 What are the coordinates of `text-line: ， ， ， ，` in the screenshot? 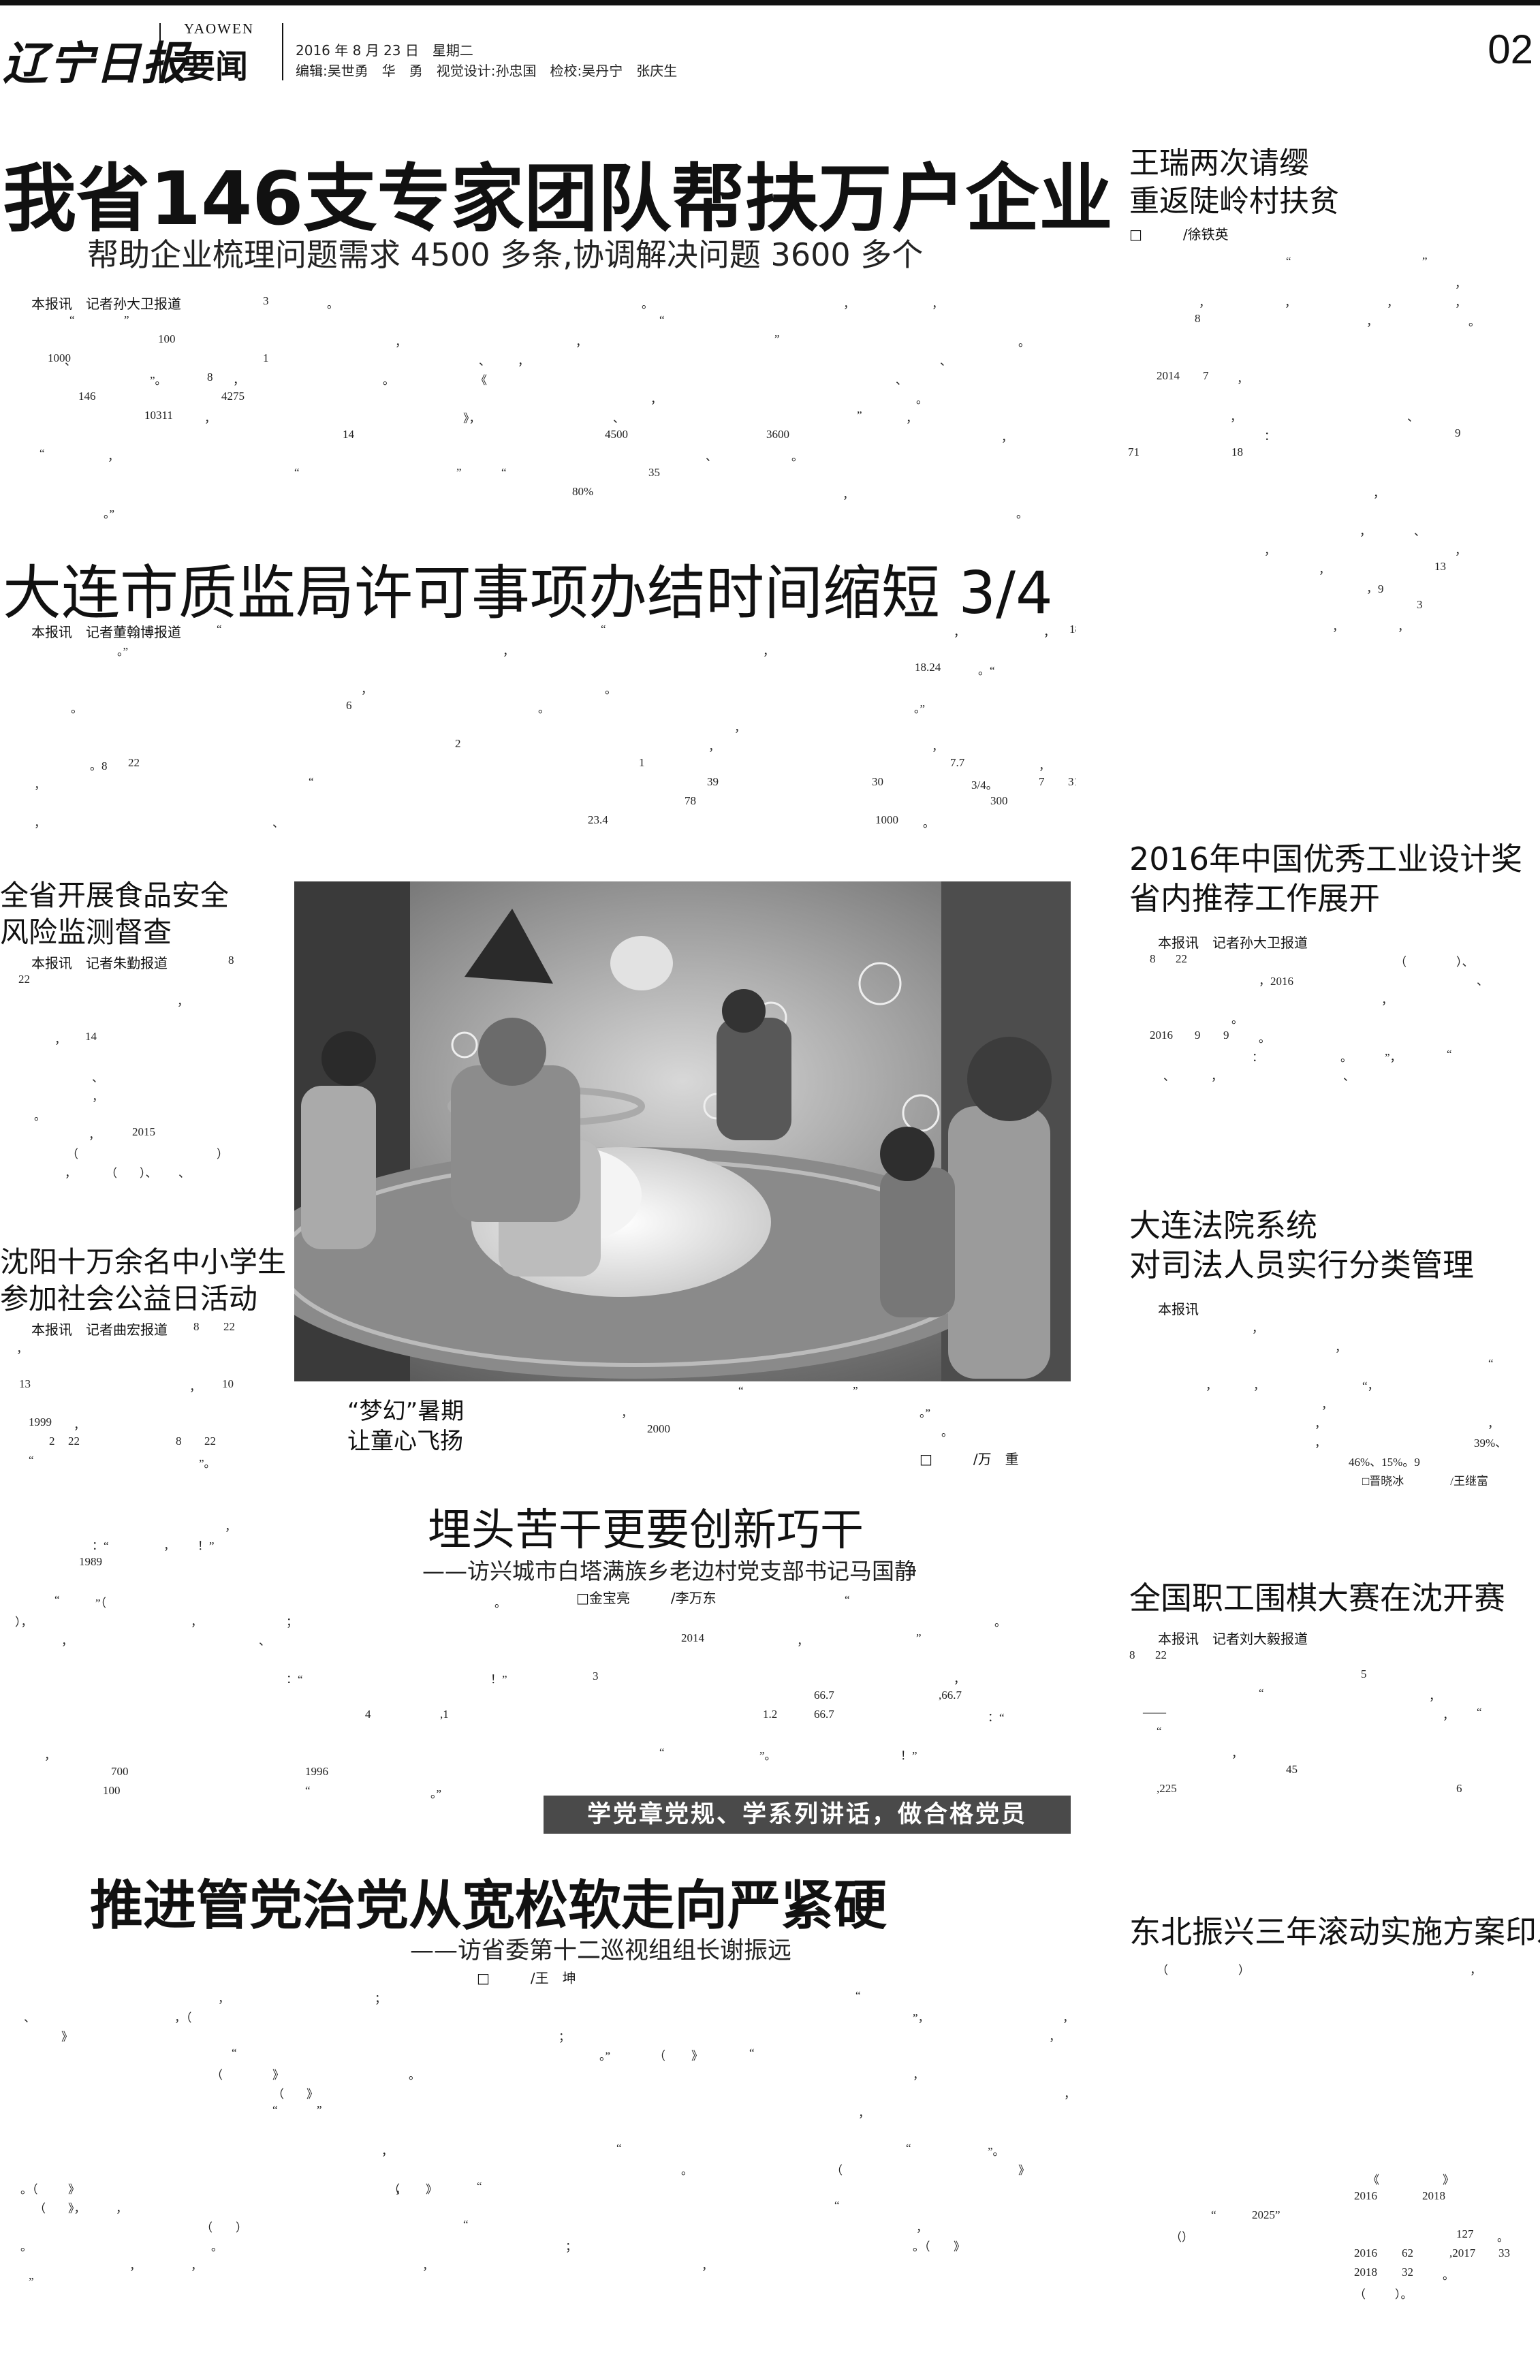 It's located at (1332, 301).